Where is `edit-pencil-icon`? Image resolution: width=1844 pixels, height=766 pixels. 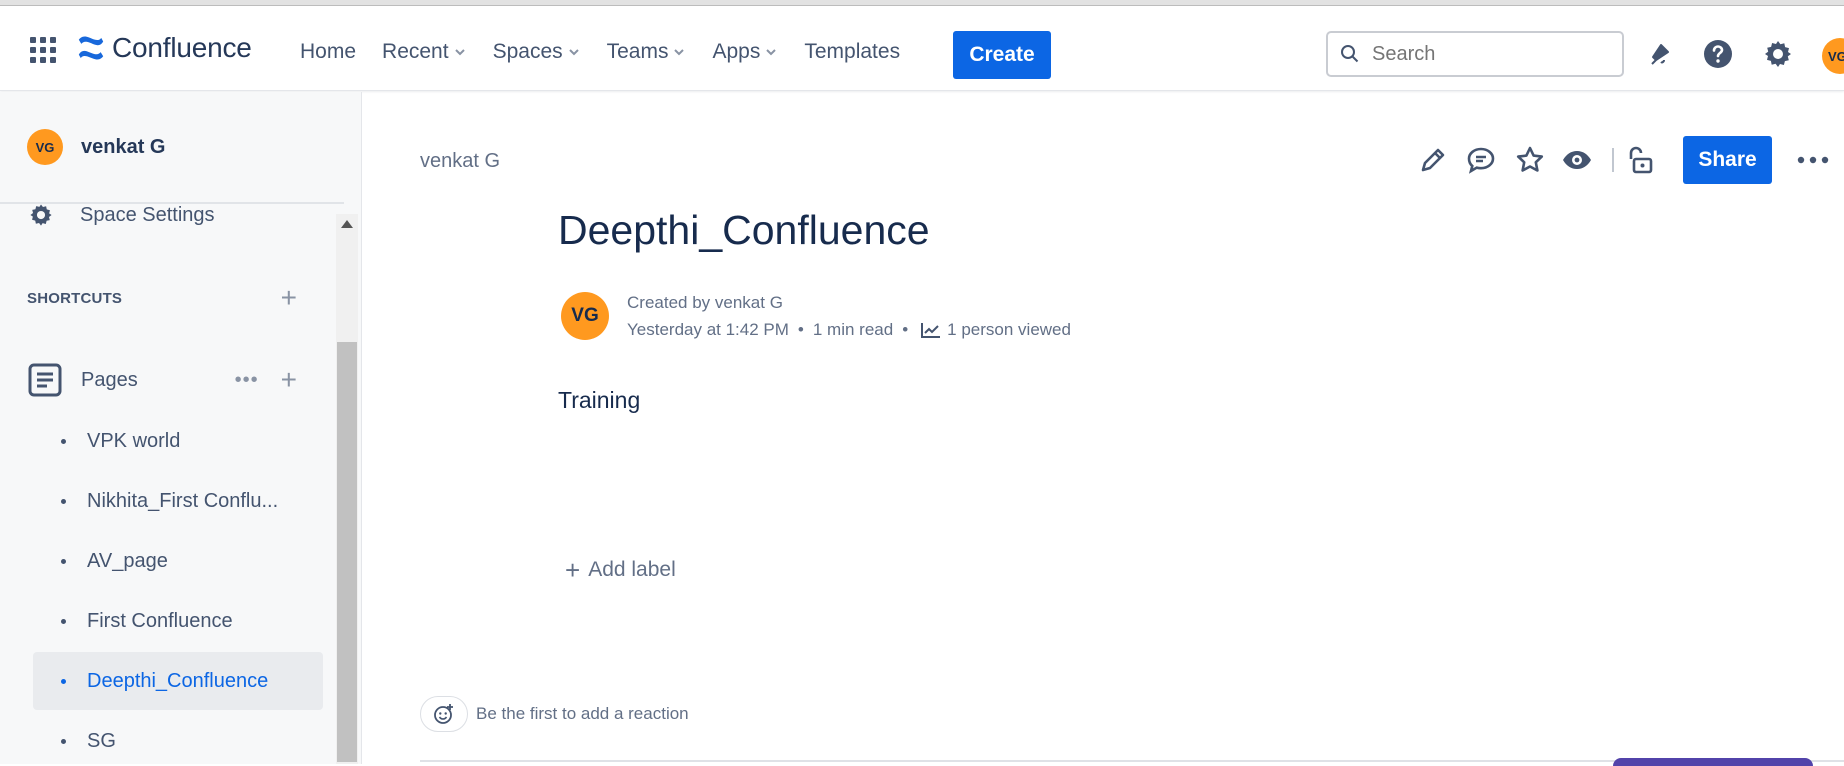 edit-pencil-icon is located at coordinates (1433, 160).